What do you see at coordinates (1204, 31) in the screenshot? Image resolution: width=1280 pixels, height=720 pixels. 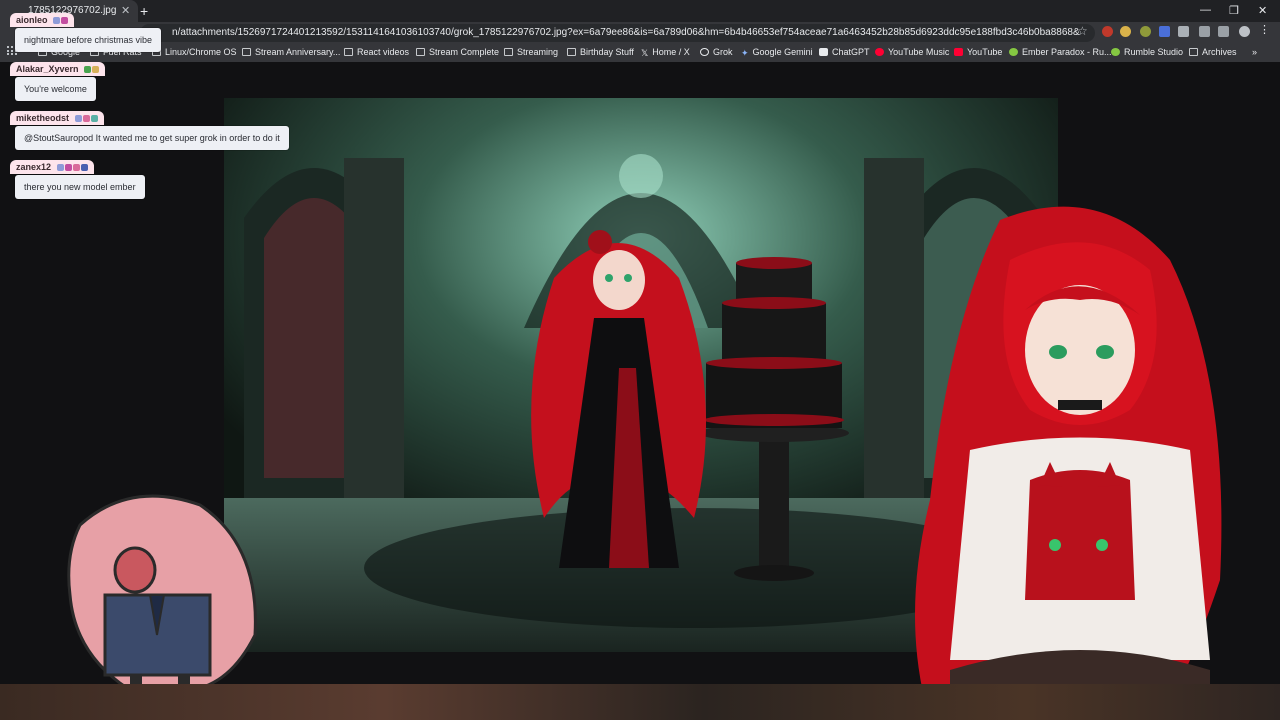 I see `extensions-puzzle-icon` at bounding box center [1204, 31].